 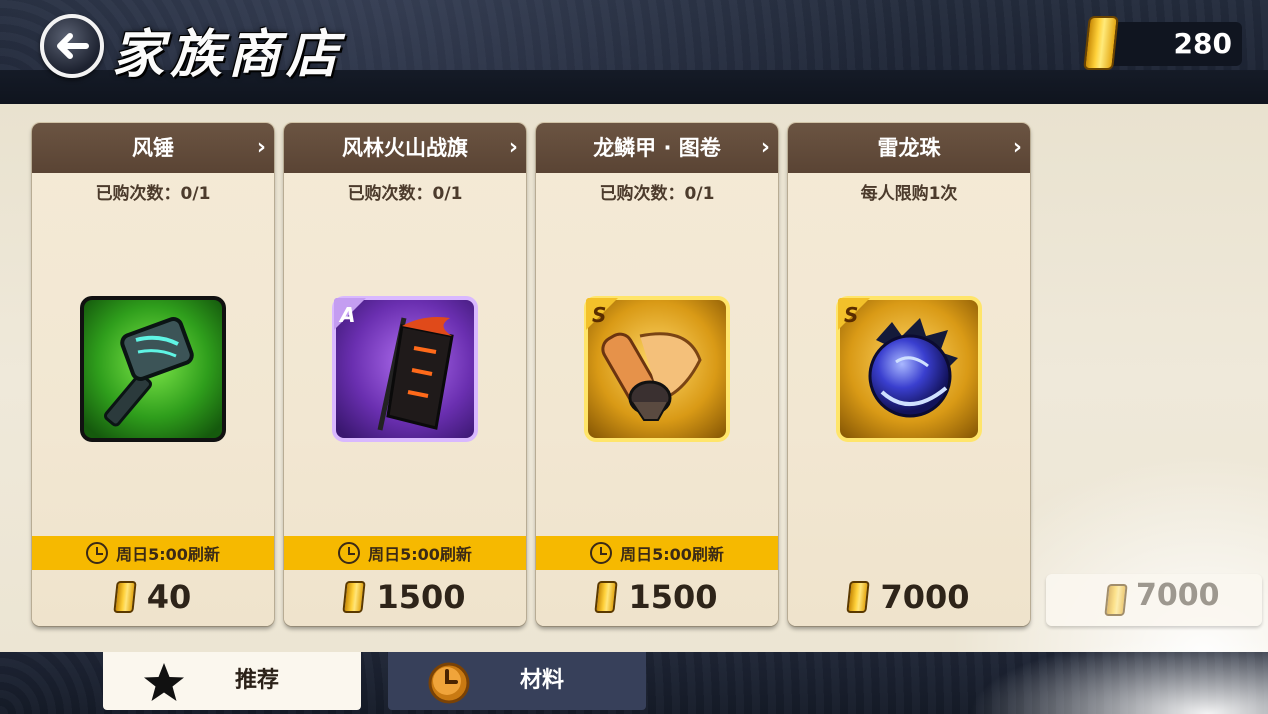 I want to click on item-name: 龙鳞甲 · 图卷, so click(x=657, y=148).